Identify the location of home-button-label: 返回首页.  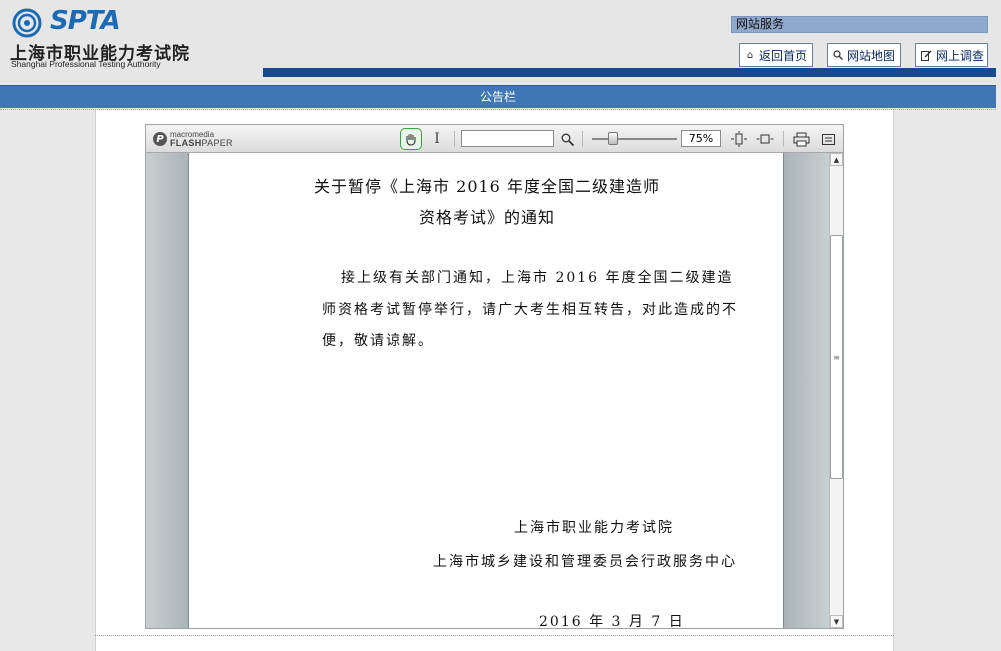
(782, 55).